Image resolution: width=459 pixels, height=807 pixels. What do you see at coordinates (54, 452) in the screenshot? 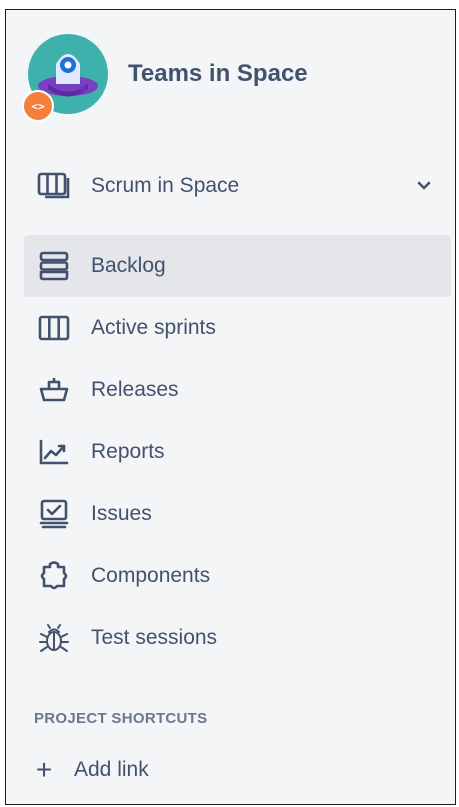
I see `reports-icon` at bounding box center [54, 452].